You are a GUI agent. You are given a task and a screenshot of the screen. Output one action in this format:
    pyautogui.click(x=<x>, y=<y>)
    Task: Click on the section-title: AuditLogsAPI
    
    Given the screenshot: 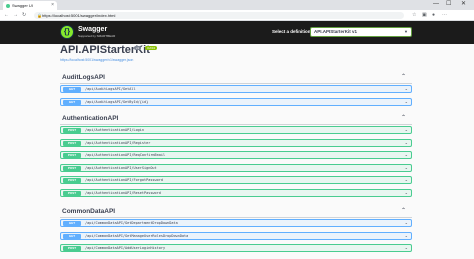 What is the action you would take?
    pyautogui.click(x=83, y=77)
    